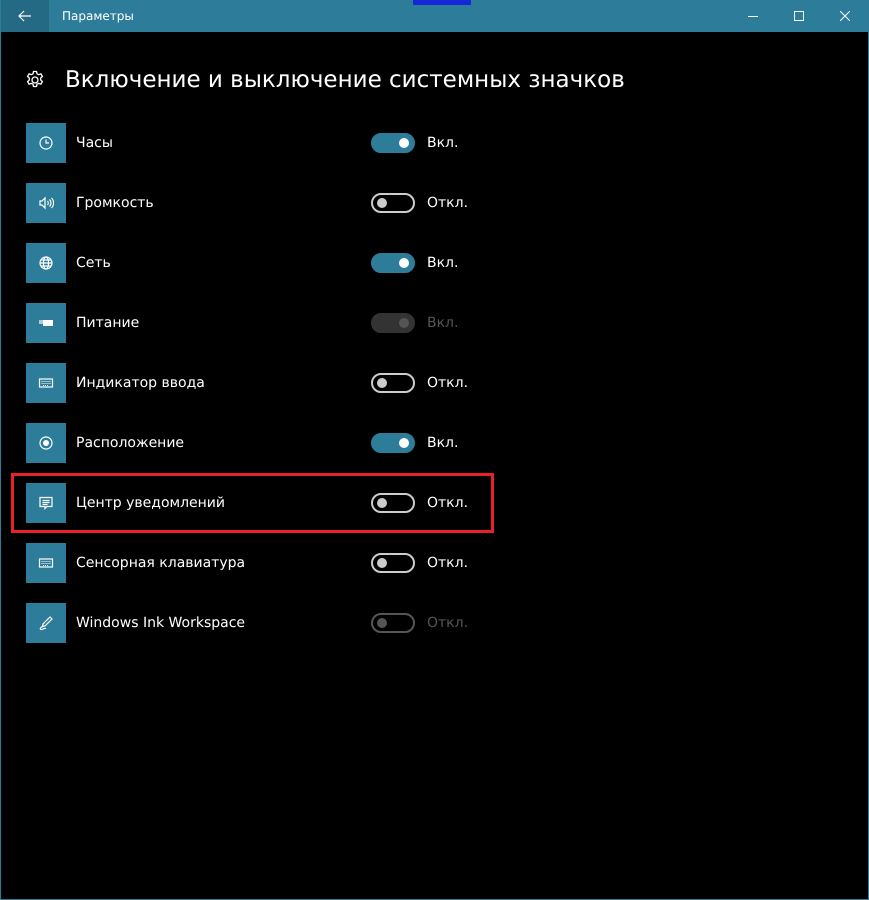  What do you see at coordinates (345, 80) in the screenshot?
I see `page-title: Включение и выключение системных значков` at bounding box center [345, 80].